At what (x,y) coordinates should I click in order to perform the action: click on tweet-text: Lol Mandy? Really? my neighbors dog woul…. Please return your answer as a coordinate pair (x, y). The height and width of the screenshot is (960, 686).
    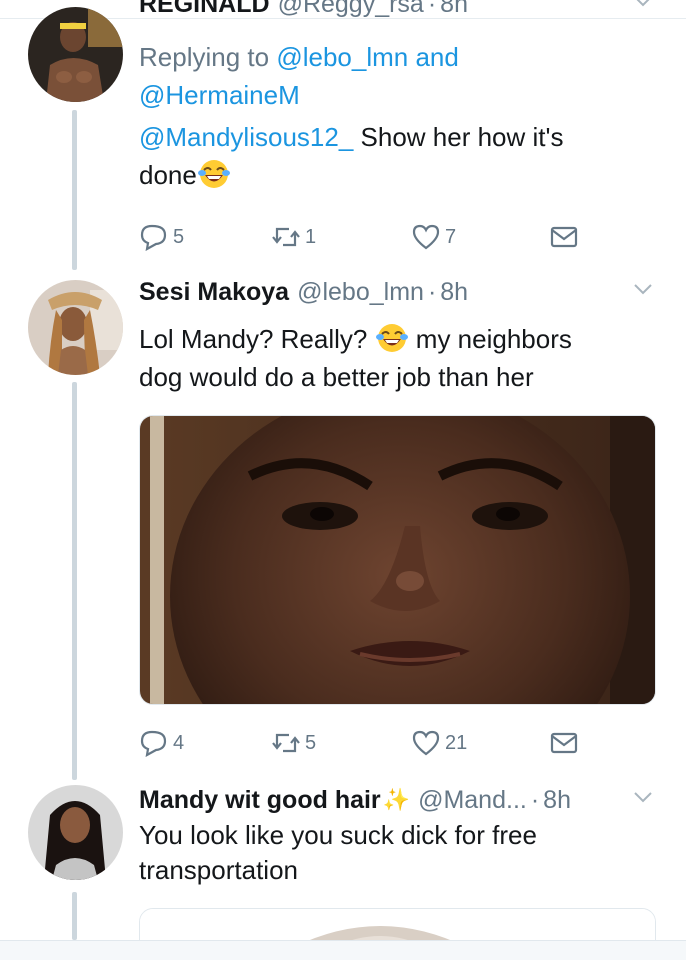
    Looking at the image, I should click on (397, 358).